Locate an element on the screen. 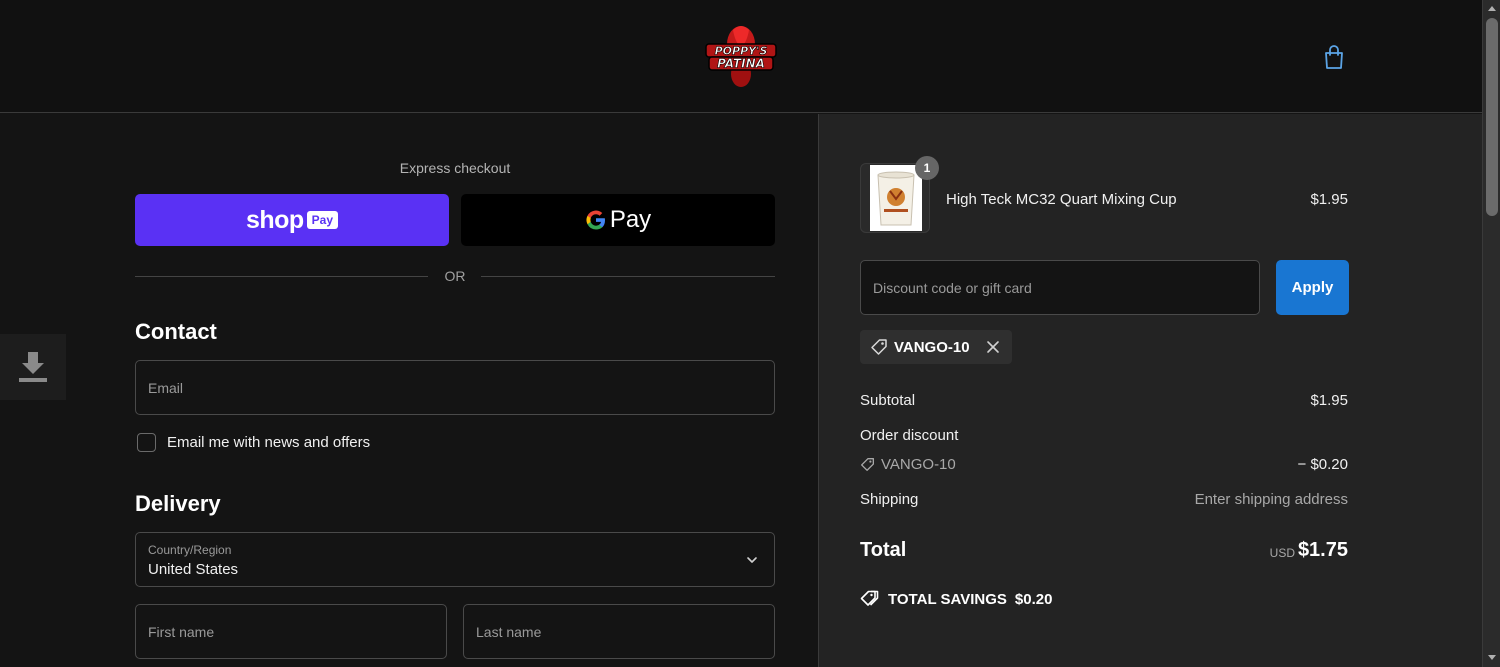 This screenshot has width=1500, height=667. download-icon is located at coordinates (33, 367).